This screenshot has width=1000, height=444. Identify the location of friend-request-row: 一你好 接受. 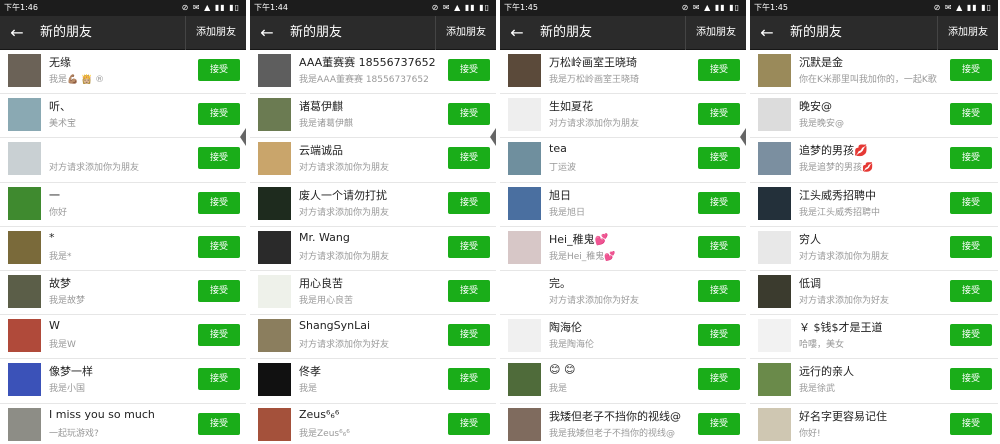
(123, 204).